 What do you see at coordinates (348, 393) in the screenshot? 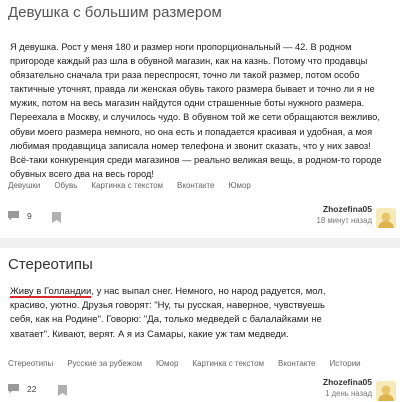
I see `post-time: 1 день назад` at bounding box center [348, 393].